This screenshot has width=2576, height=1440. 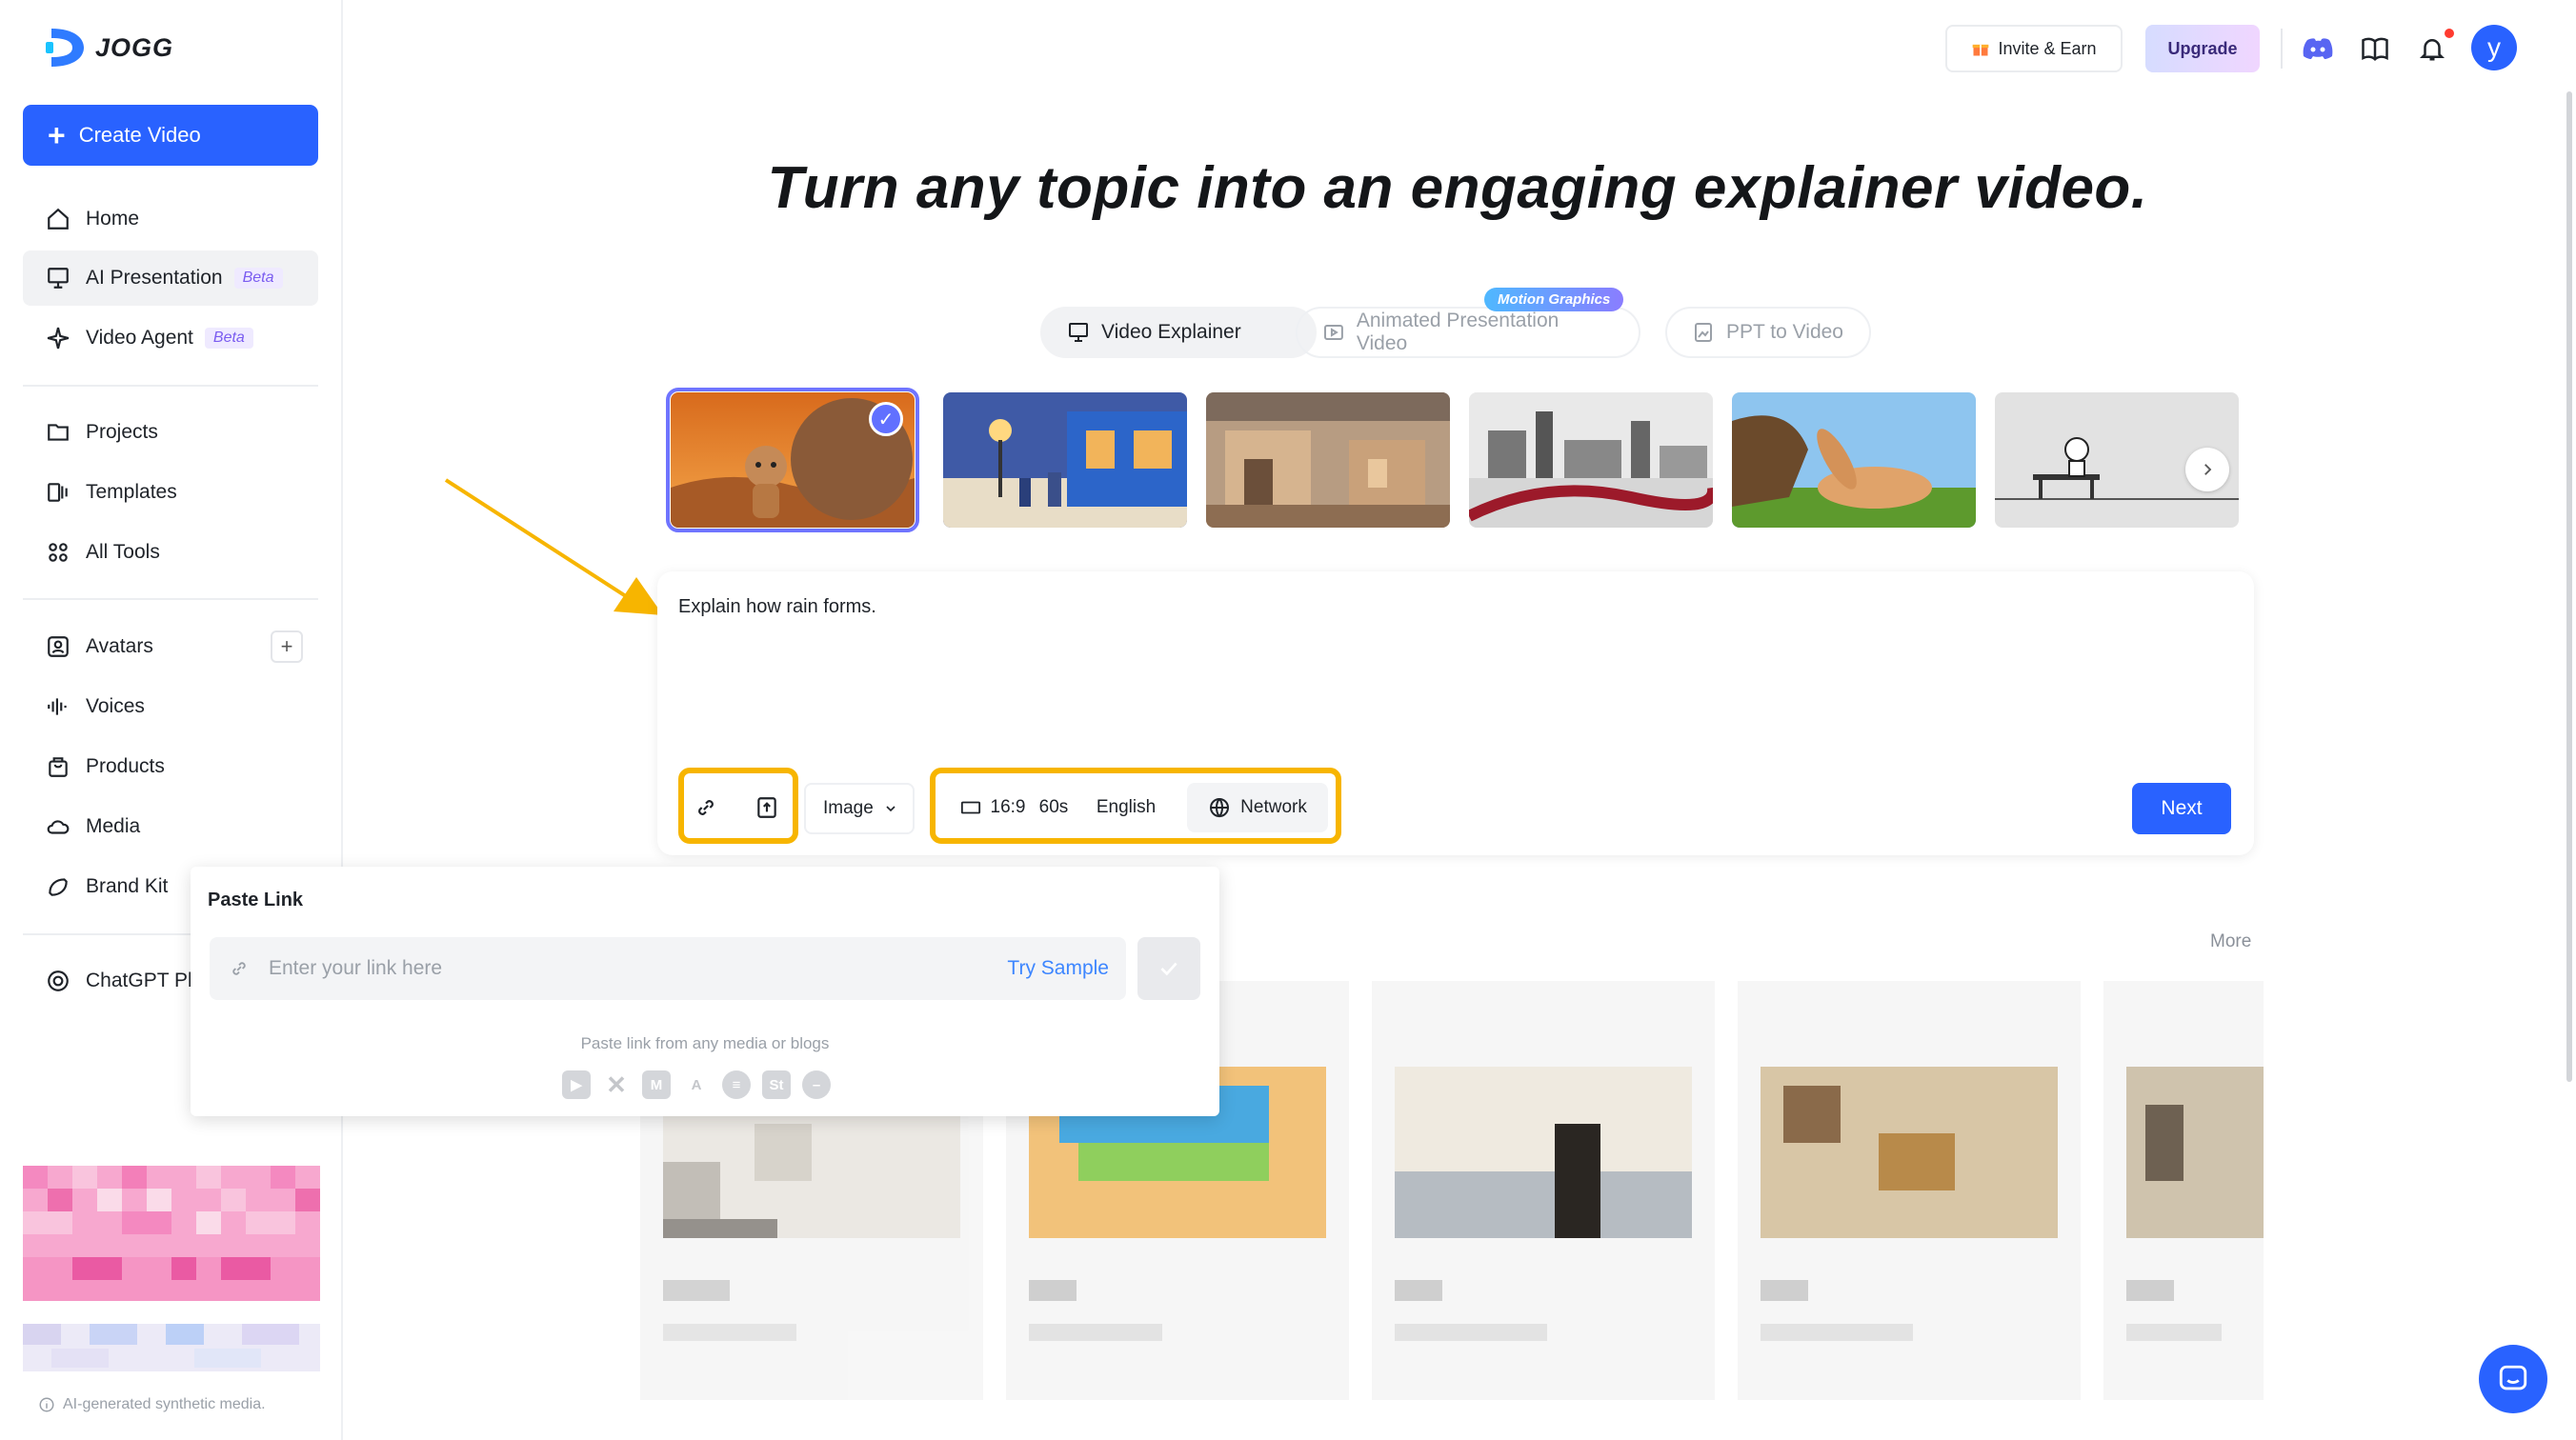 What do you see at coordinates (1591, 460) in the screenshot?
I see `style-thumbnail-city-sketch` at bounding box center [1591, 460].